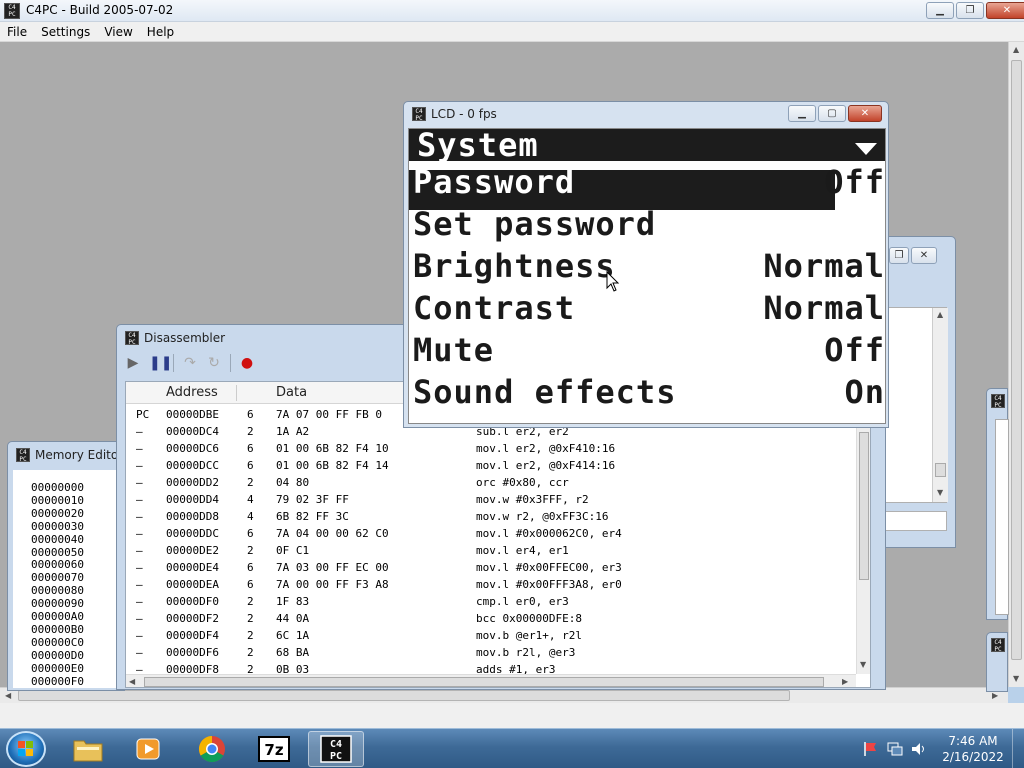 The image size is (1024, 768). What do you see at coordinates (491, 637) in the screenshot?
I see `disassembly-row: – 00000DF4 2 6C 1A mov.b @er1+, r2l` at bounding box center [491, 637].